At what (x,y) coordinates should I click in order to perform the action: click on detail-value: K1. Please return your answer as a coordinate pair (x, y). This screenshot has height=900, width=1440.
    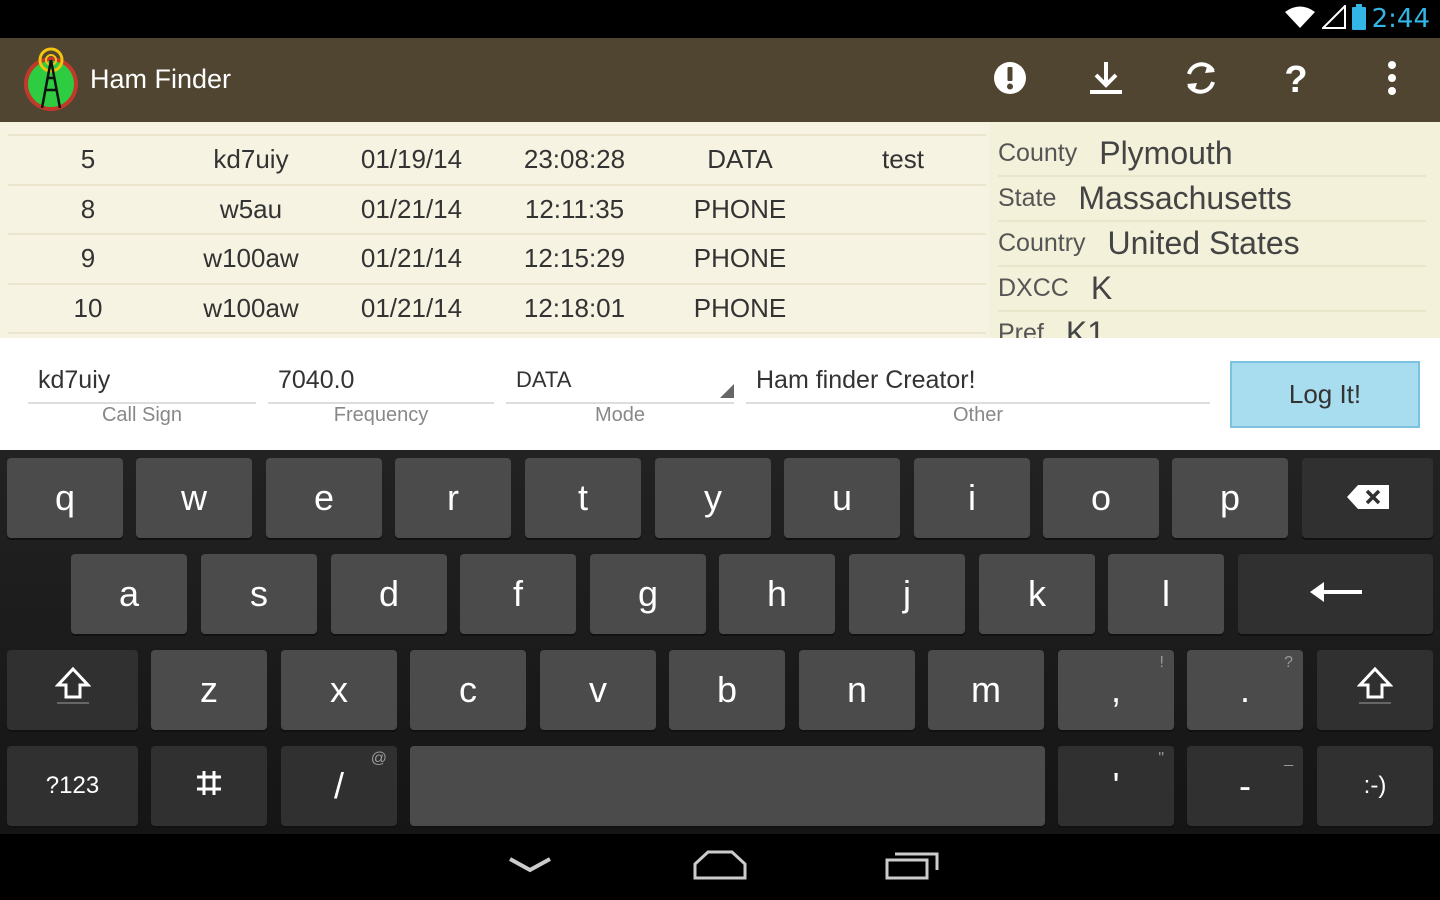
    Looking at the image, I should click on (1085, 326).